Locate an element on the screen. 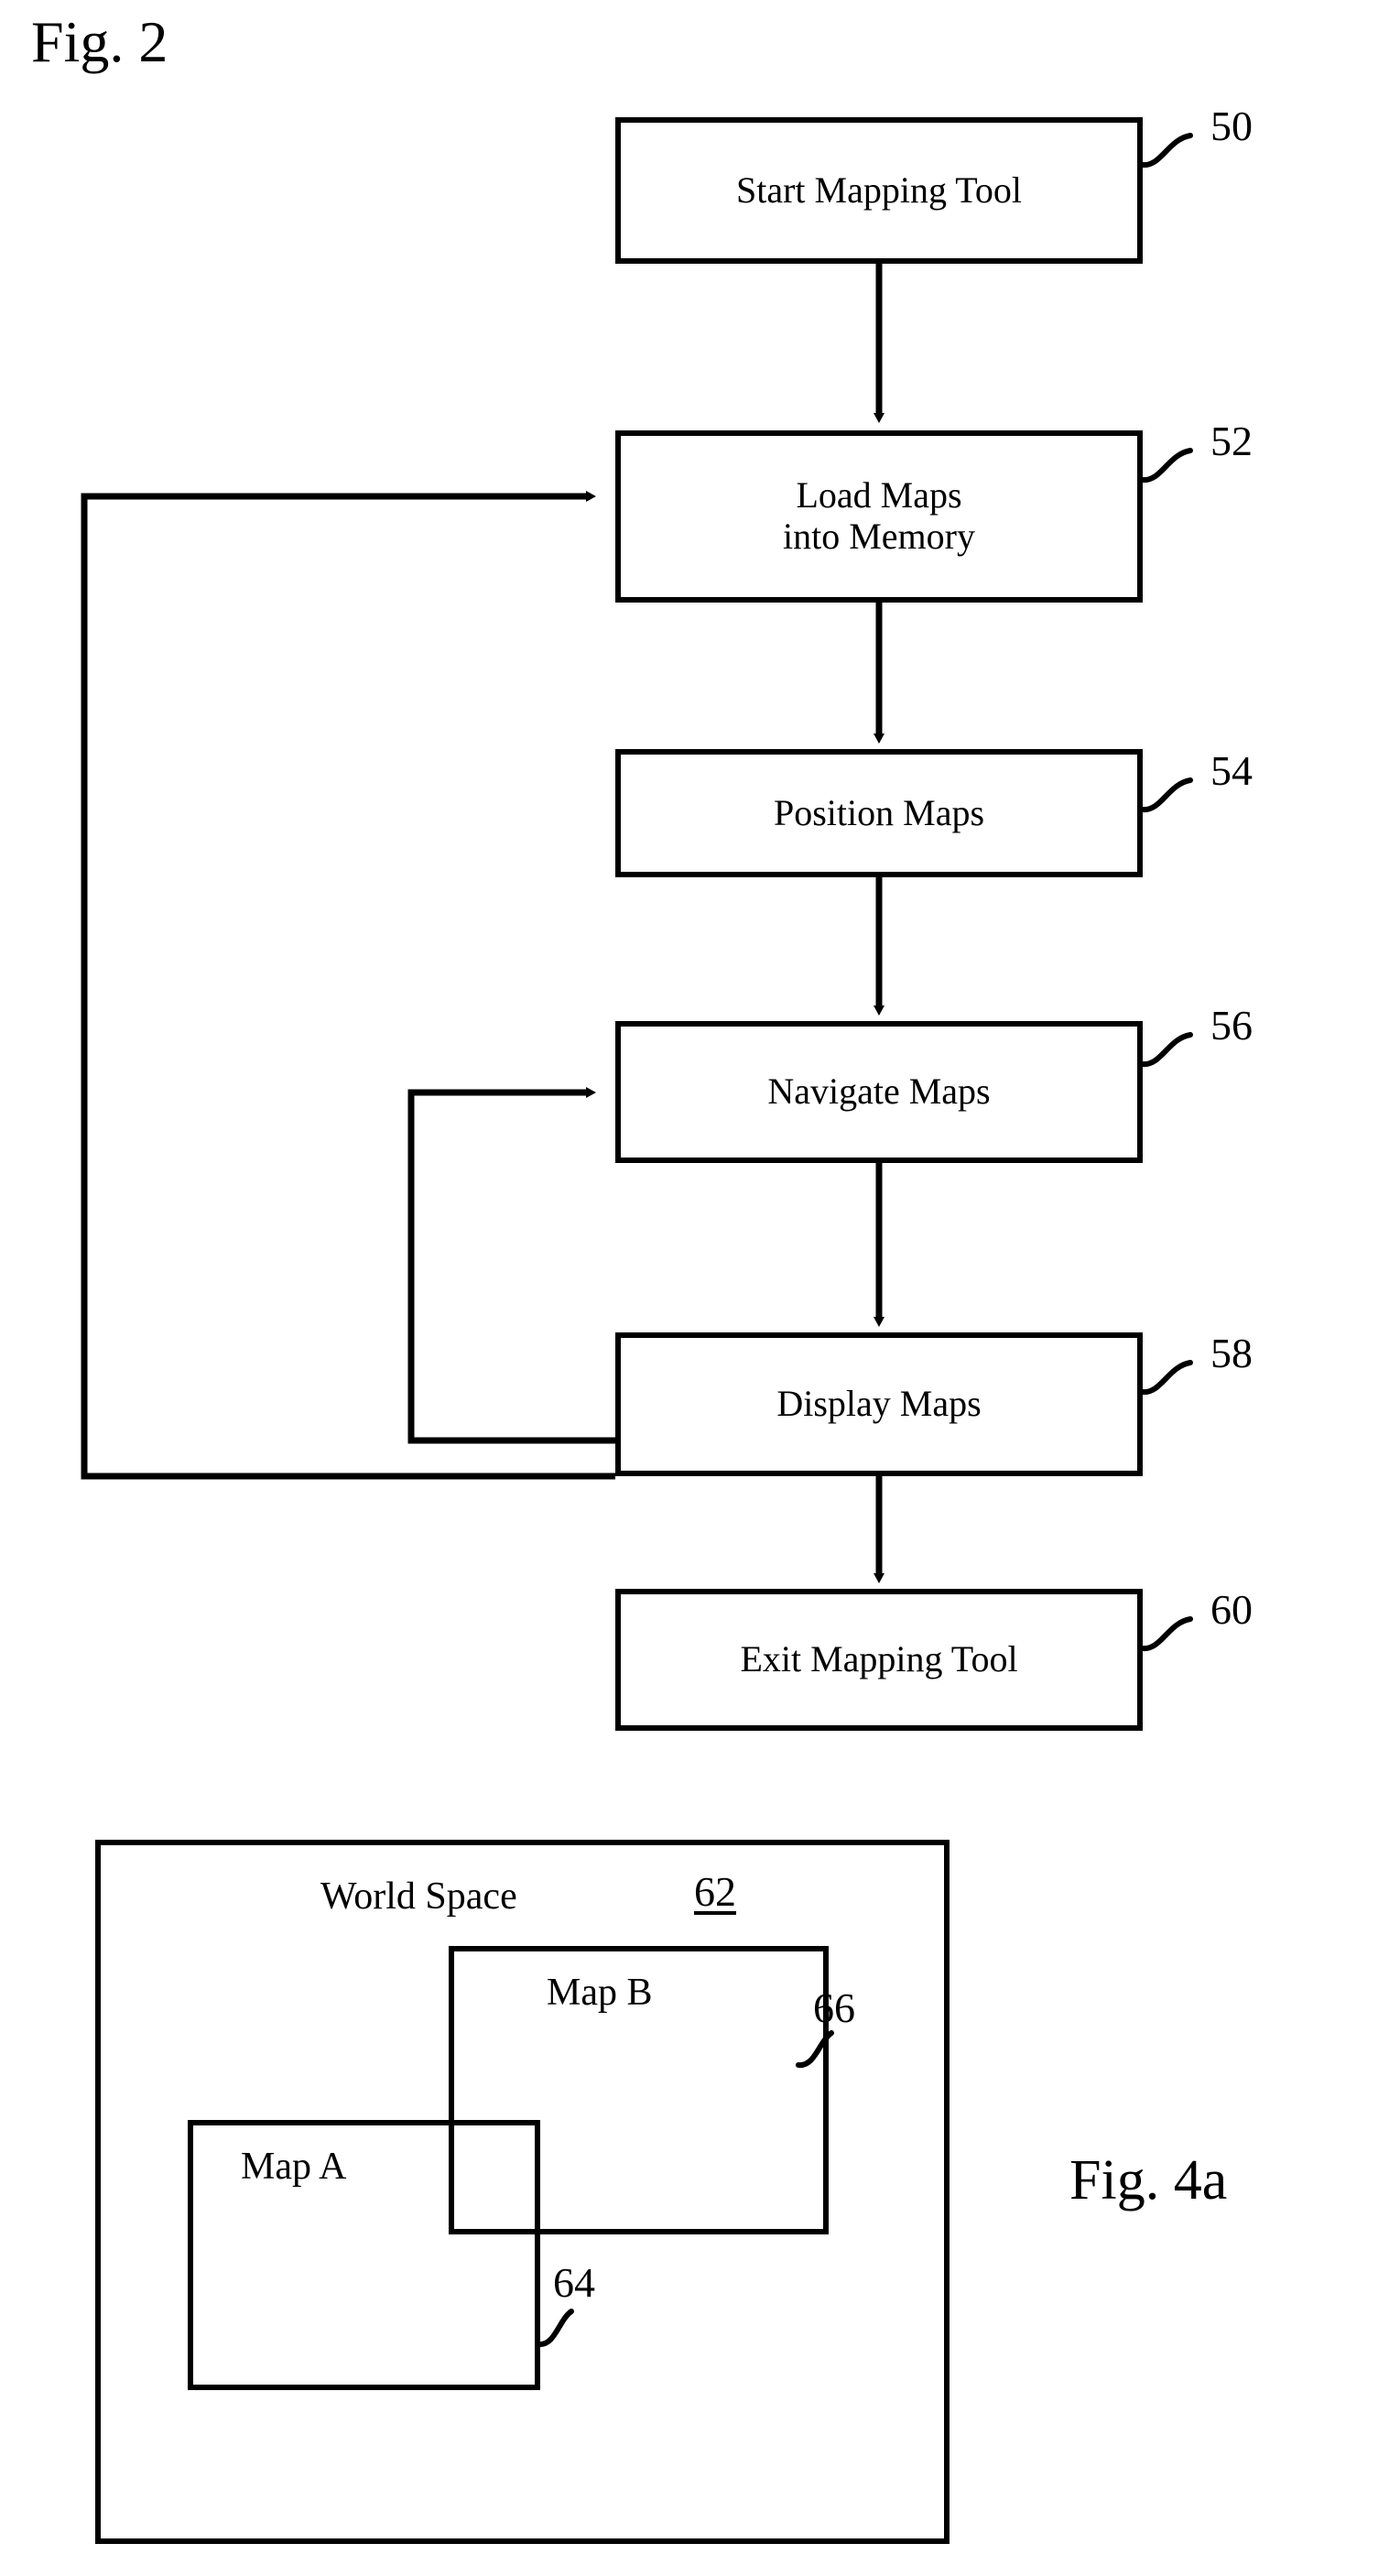  flow-node-label: Display Maps is located at coordinates (879, 1404).